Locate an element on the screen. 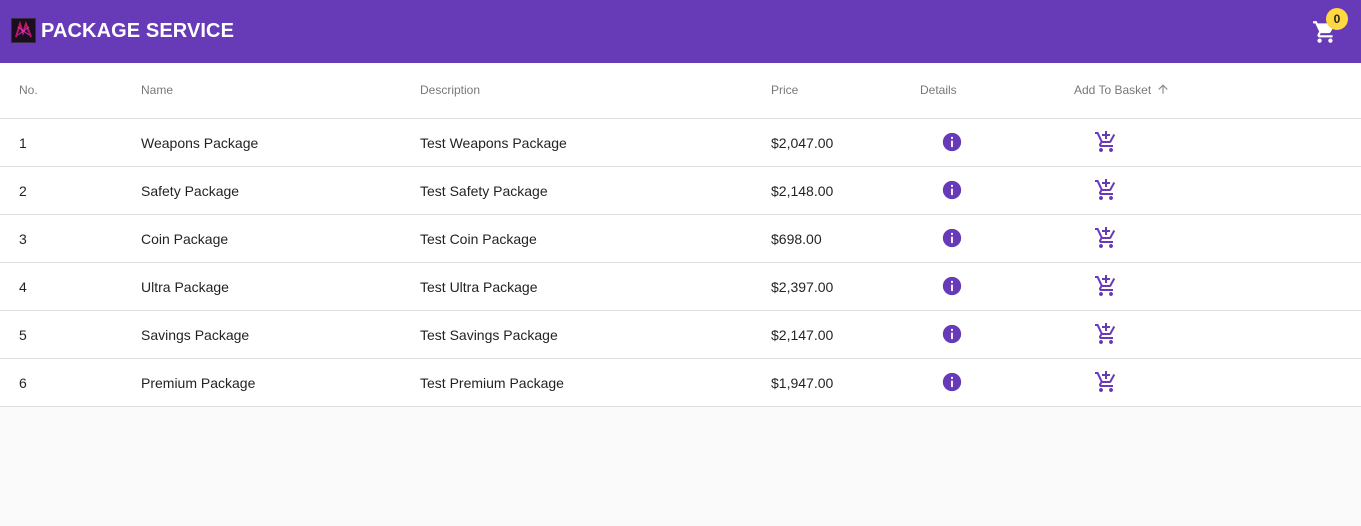 The width and height of the screenshot is (1361, 526). package-name: Coin Package is located at coordinates (185, 239).